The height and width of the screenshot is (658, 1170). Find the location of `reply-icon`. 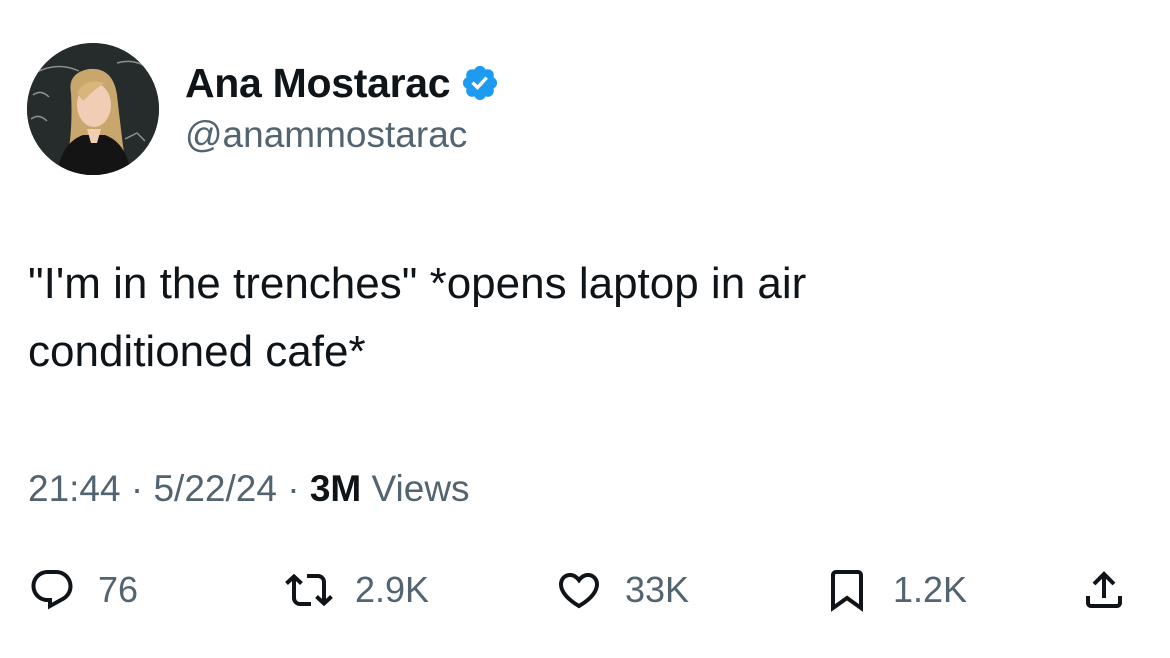

reply-icon is located at coordinates (52, 590).